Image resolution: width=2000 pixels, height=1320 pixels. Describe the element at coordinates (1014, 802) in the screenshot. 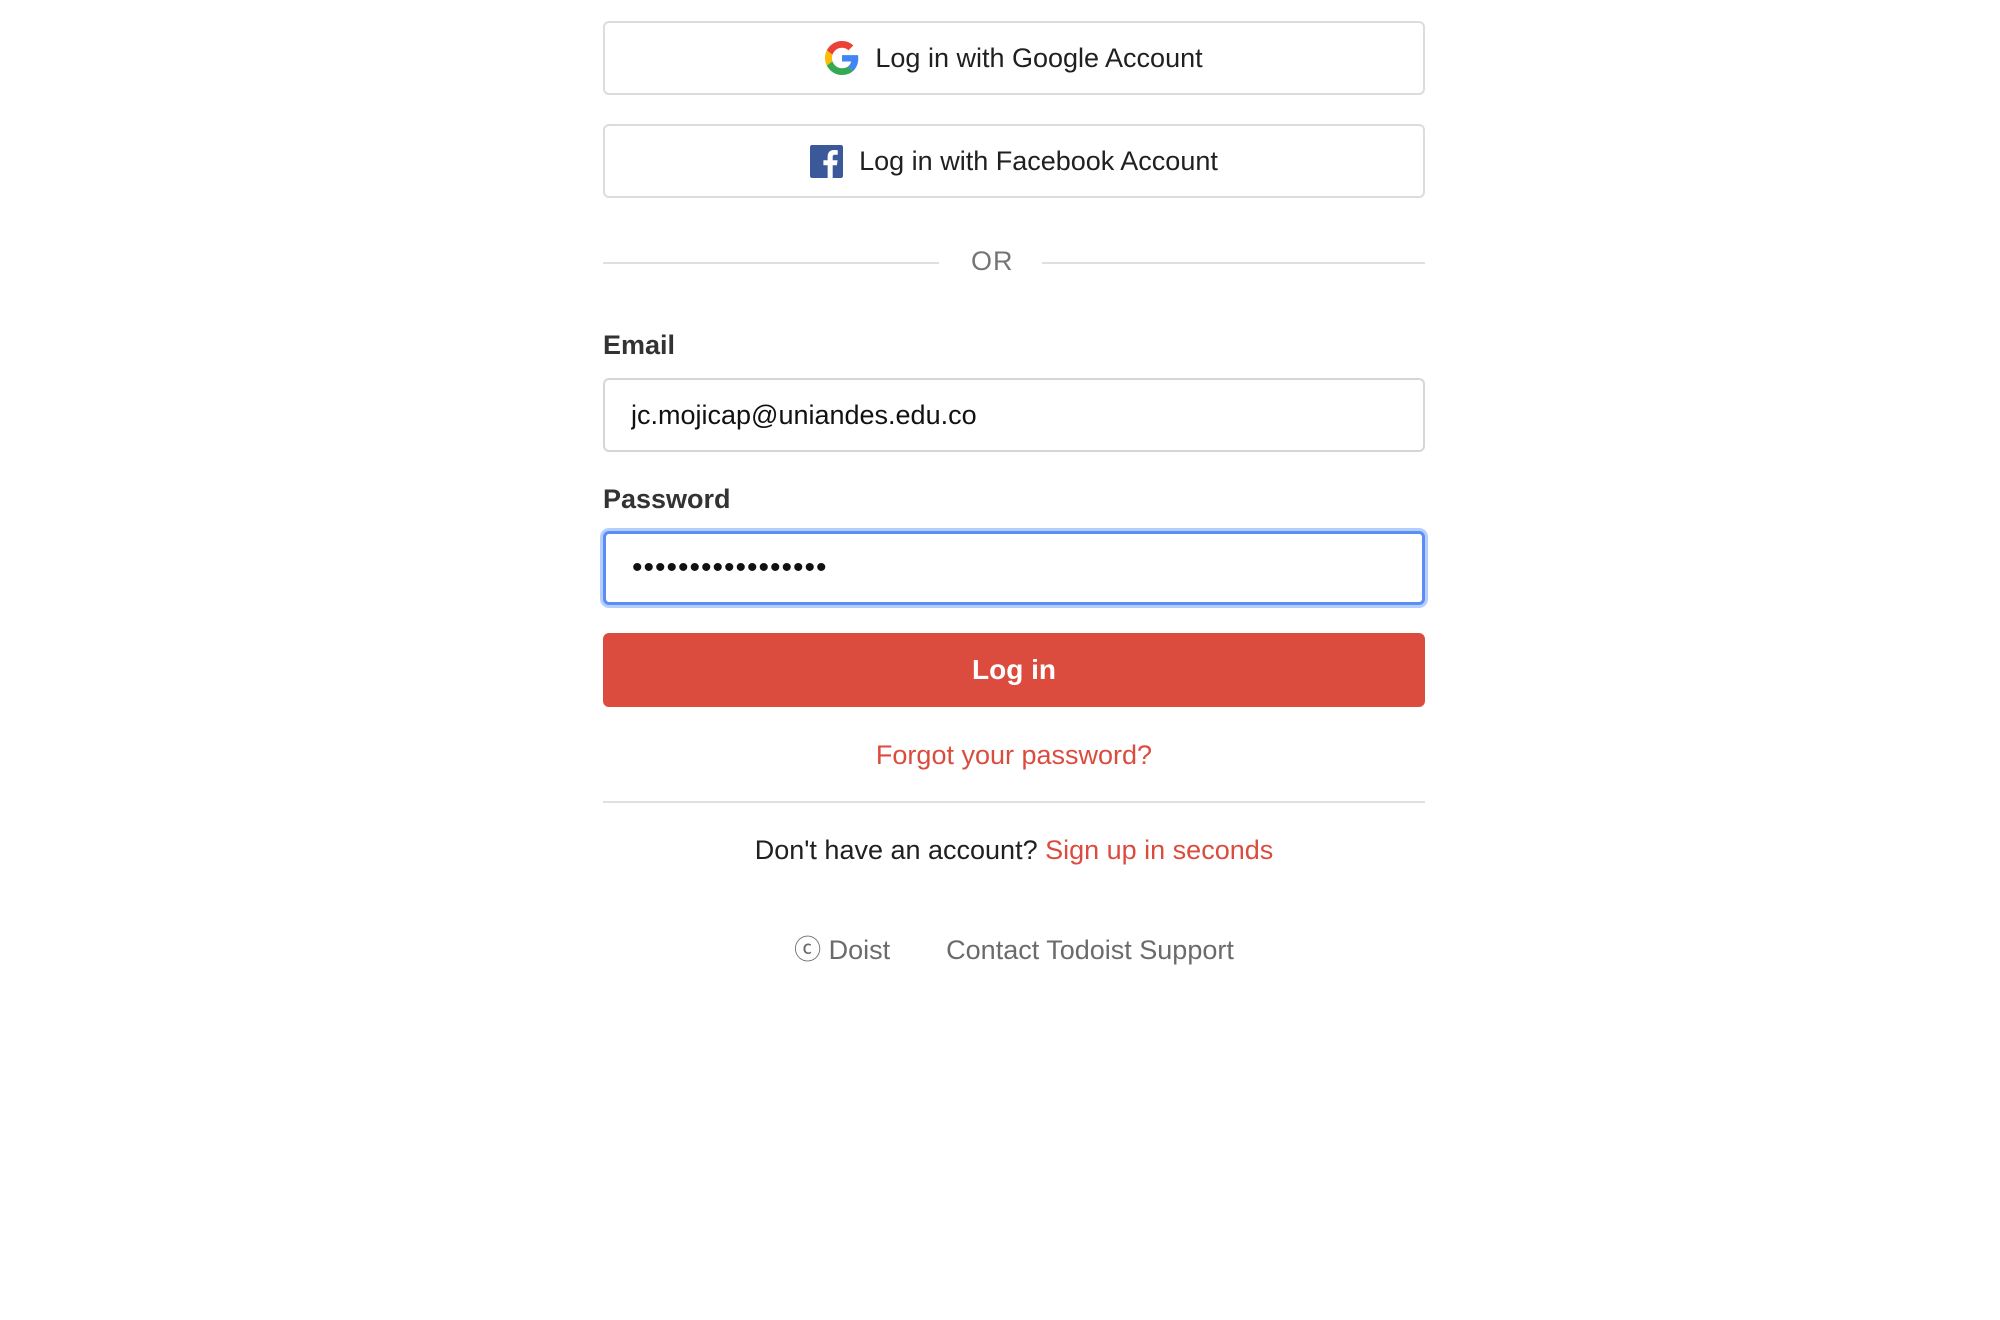

I see `divider` at that location.